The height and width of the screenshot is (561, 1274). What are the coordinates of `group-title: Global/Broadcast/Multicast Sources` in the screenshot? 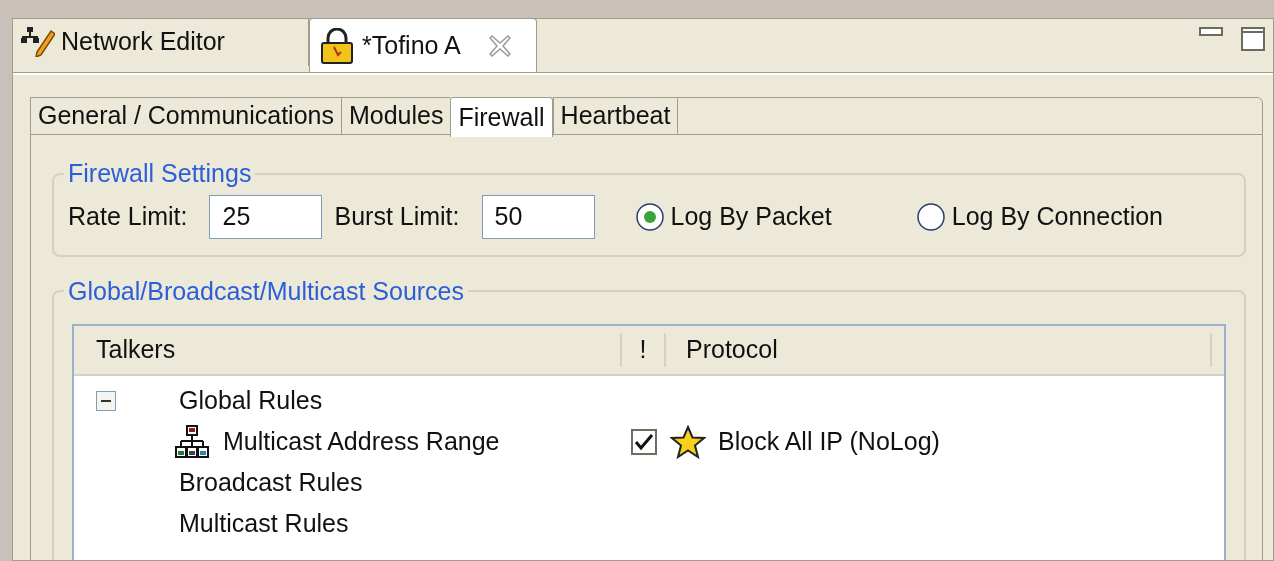 It's located at (266, 291).